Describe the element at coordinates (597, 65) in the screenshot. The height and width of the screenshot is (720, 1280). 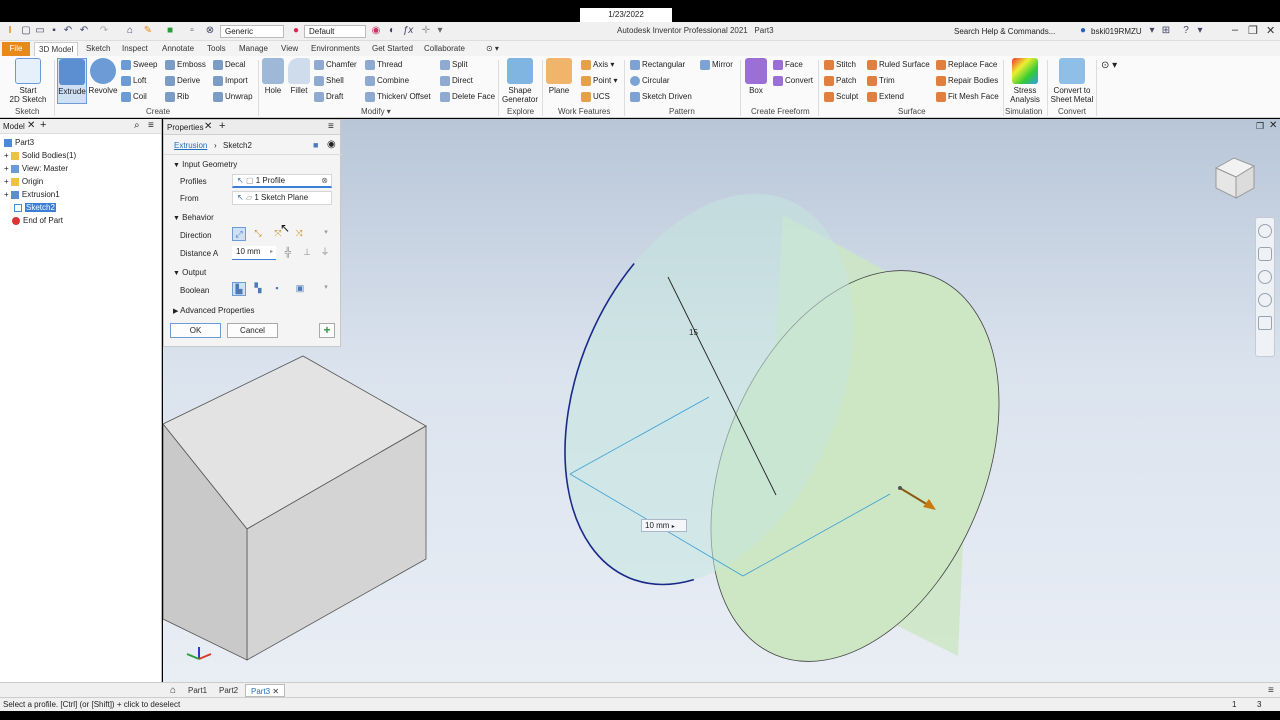
I see `axis-button: Axis ▾` at that location.